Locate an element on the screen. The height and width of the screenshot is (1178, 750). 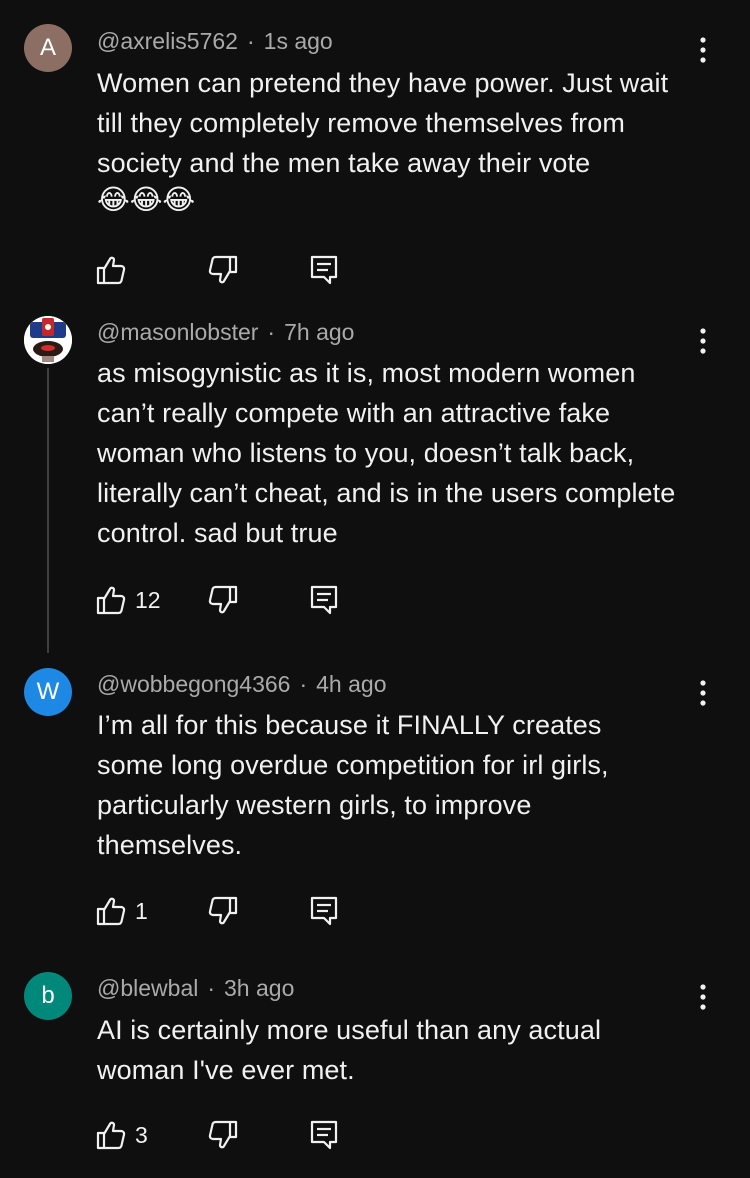
comment-emoji: 😂😂😂 is located at coordinates (146, 199).